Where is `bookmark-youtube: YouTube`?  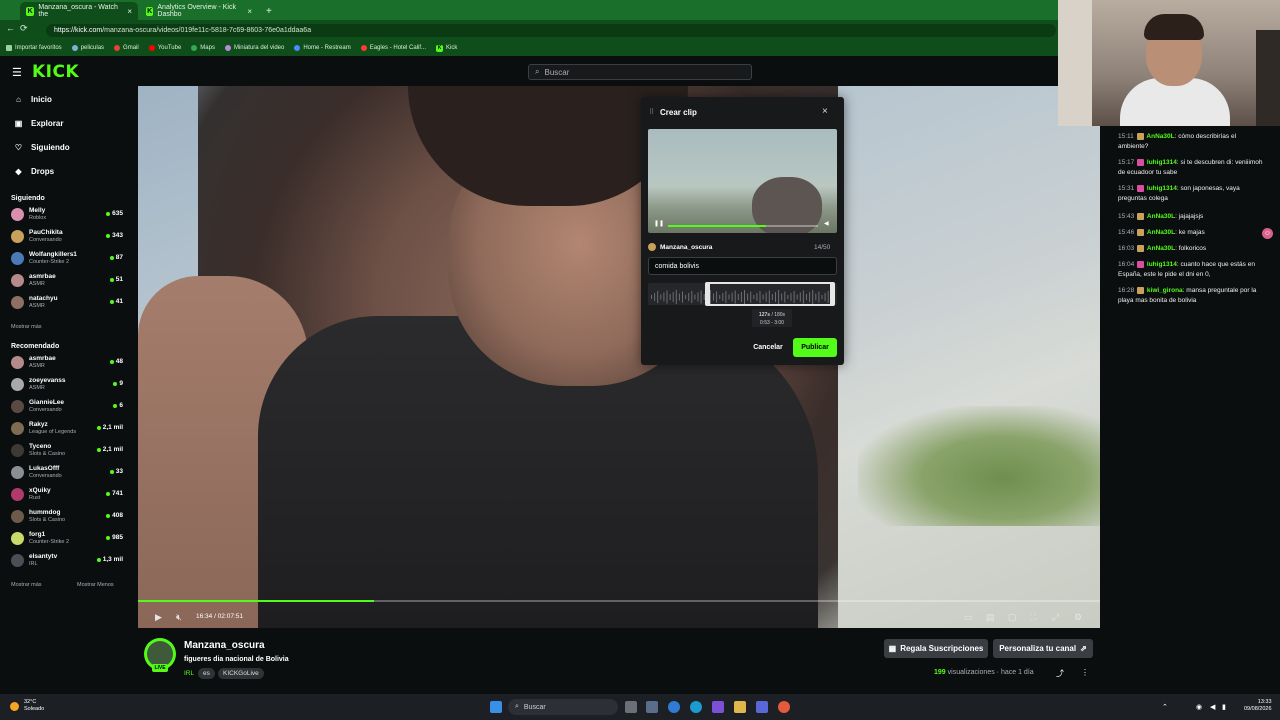
bookmark-youtube: YouTube is located at coordinates (164, 48).